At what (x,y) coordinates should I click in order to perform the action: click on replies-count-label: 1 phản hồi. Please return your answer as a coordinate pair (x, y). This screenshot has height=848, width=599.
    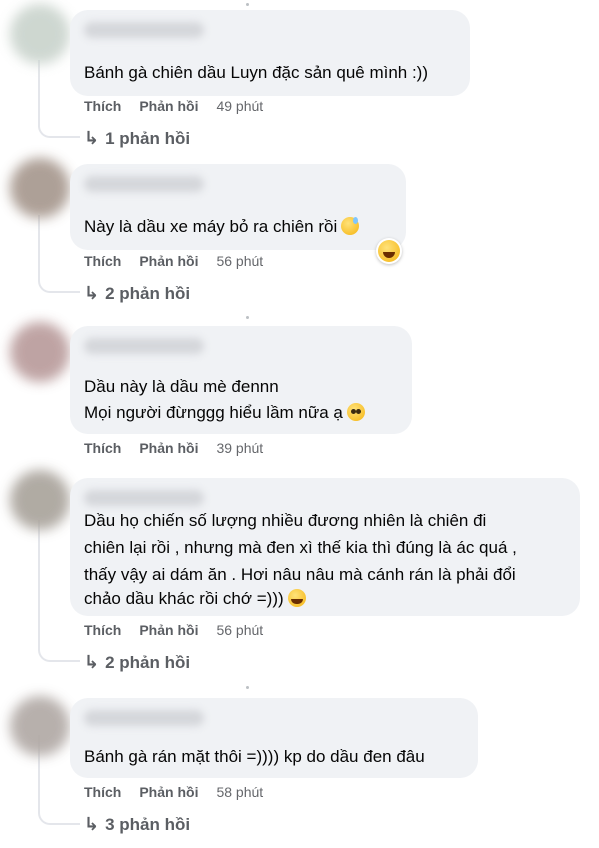
    Looking at the image, I should click on (148, 138).